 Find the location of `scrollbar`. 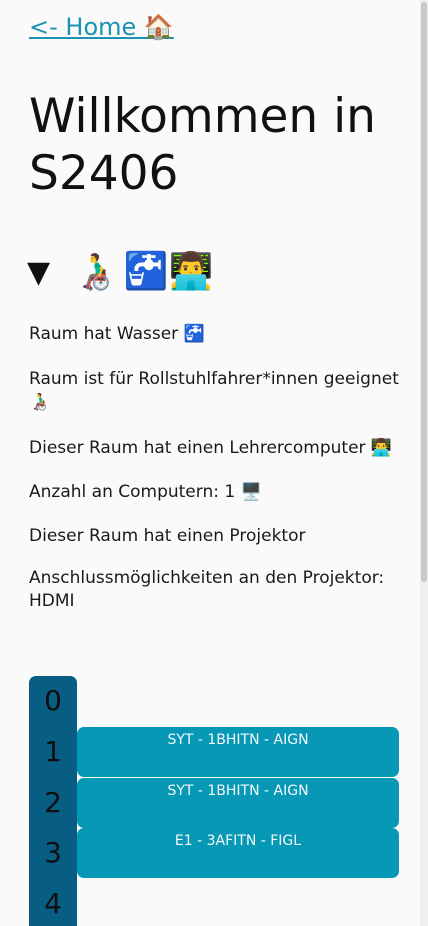

scrollbar is located at coordinates (424, 463).